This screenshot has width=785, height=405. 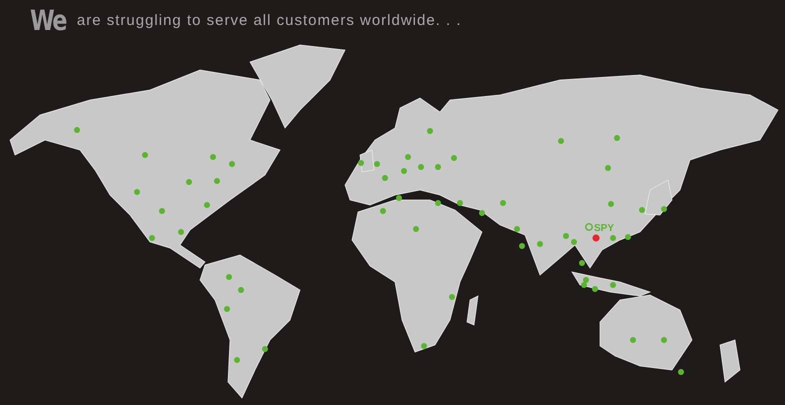 I want to click on title-text: are struggling to serve all customers worldwide. . ., so click(x=269, y=20).